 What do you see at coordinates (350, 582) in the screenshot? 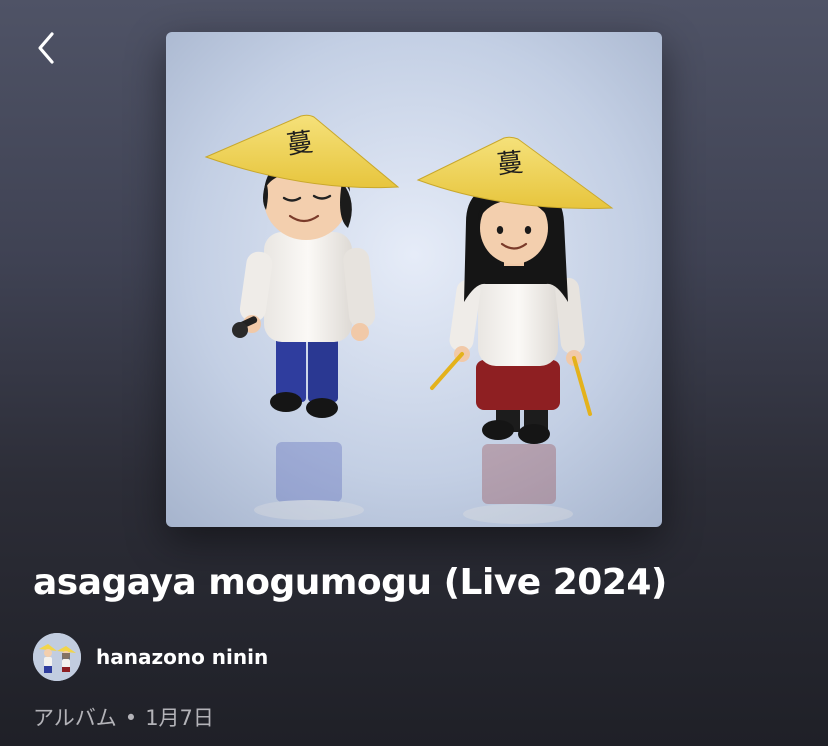
I see `album-title: asagaya mogumogu (Live 2024)` at bounding box center [350, 582].